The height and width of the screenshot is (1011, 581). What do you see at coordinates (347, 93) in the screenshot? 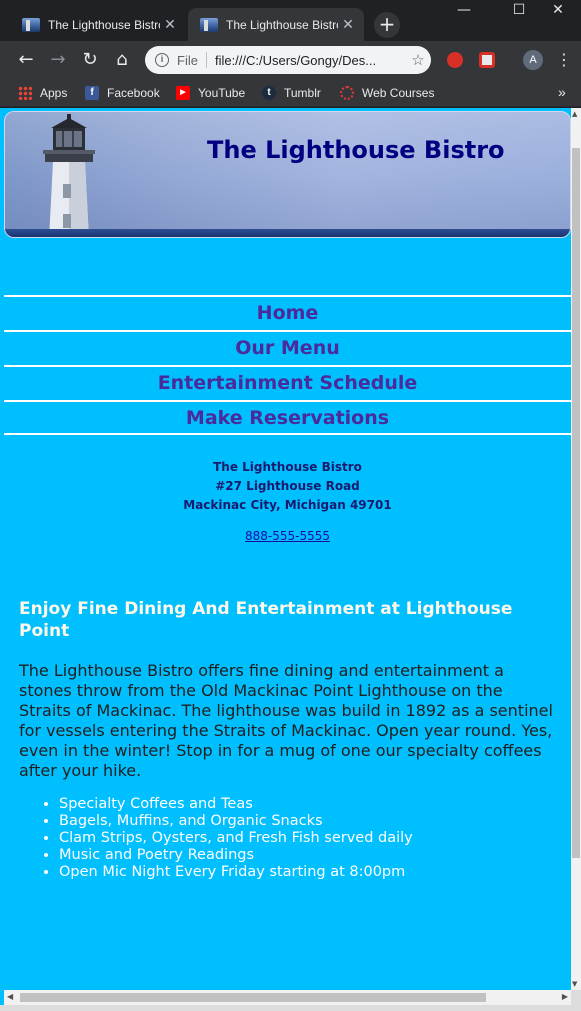
I see `web-courses-icon` at bounding box center [347, 93].